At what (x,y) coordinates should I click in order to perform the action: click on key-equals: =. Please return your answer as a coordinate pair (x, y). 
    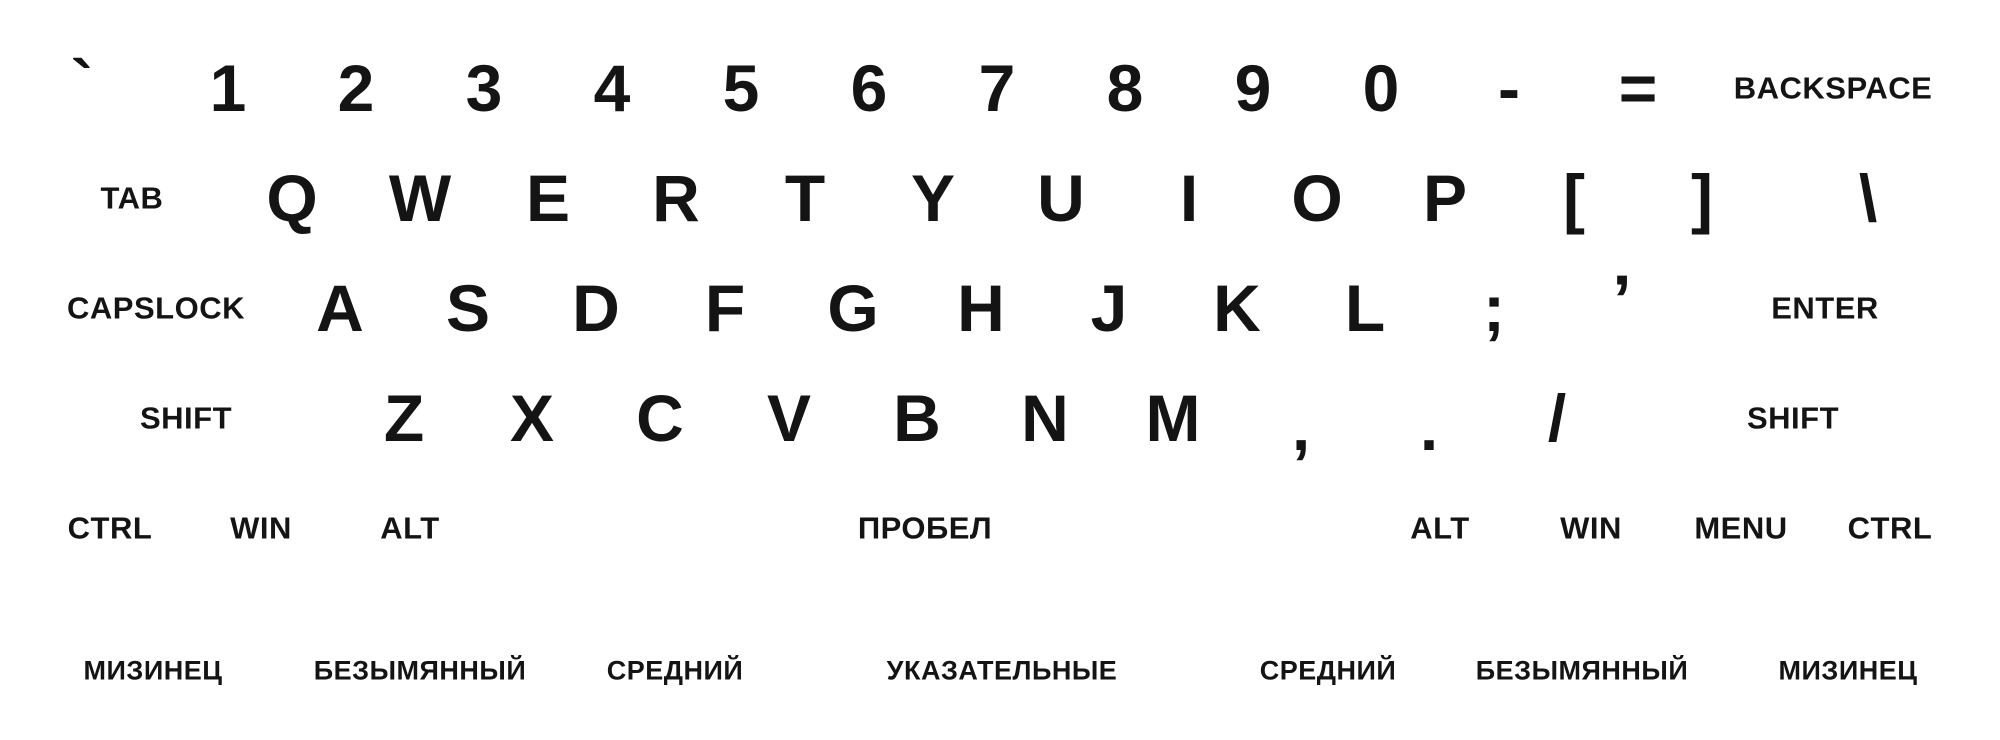
    Looking at the image, I should click on (1638, 88).